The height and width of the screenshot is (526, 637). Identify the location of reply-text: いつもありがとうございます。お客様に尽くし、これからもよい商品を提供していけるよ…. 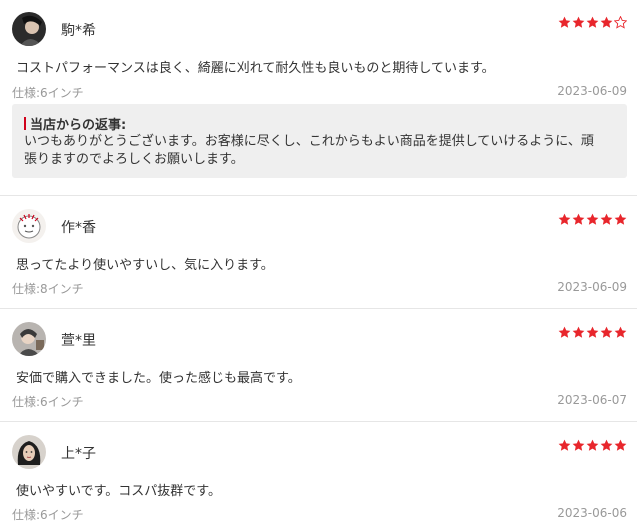
(309, 150).